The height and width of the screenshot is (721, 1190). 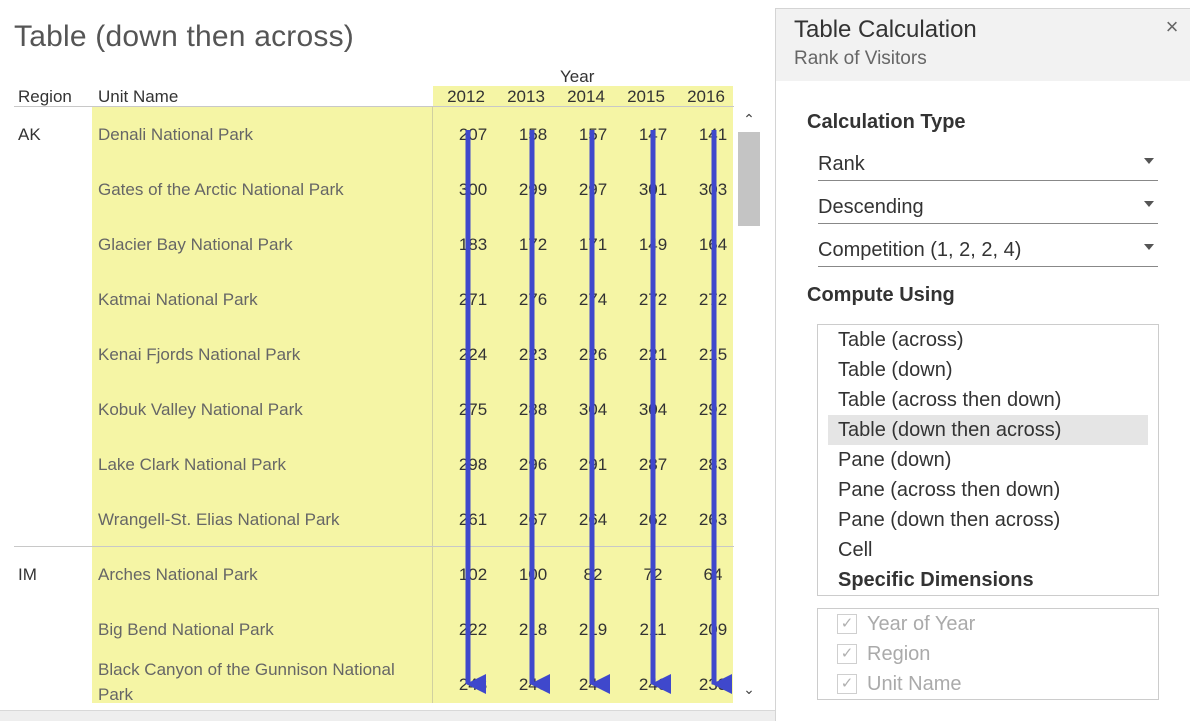 I want to click on chevron-down-icon, so click(x=1149, y=161).